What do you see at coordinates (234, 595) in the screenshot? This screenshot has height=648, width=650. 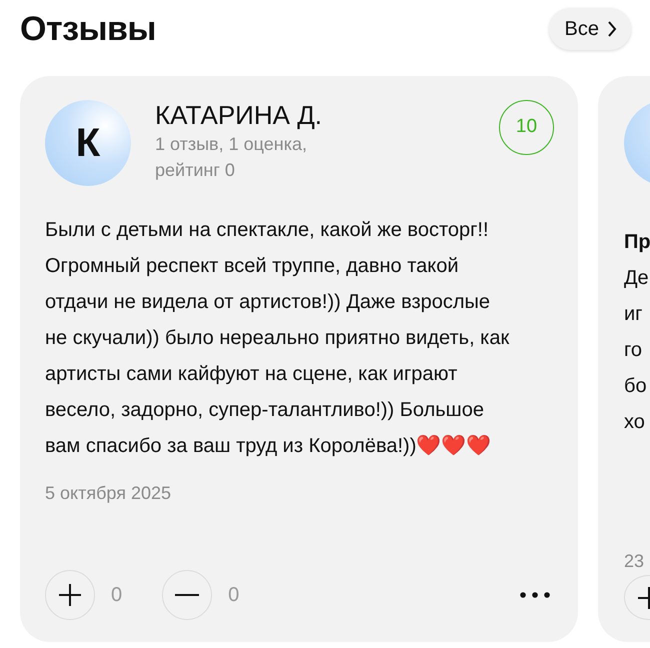 I see `downvote-count: 0` at bounding box center [234, 595].